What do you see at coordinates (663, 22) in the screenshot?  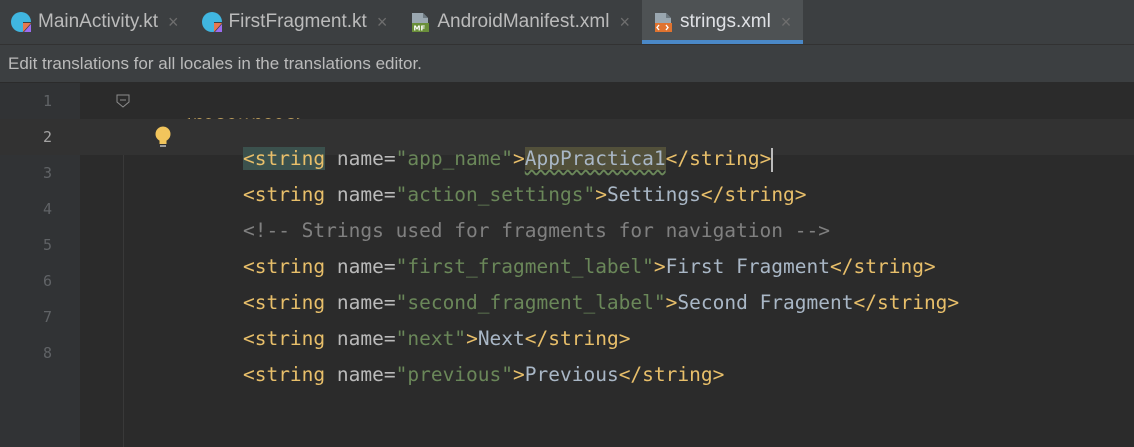 I see `xml-file-icon` at bounding box center [663, 22].